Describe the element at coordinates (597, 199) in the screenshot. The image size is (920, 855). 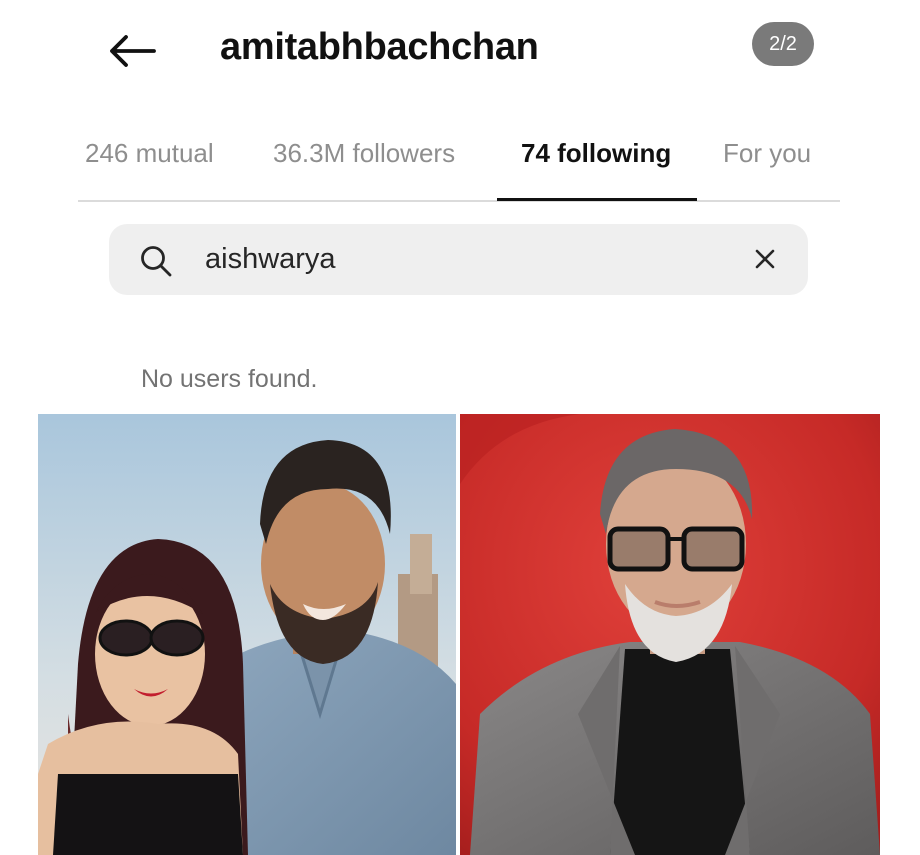
I see `active-tab-indicator` at that location.